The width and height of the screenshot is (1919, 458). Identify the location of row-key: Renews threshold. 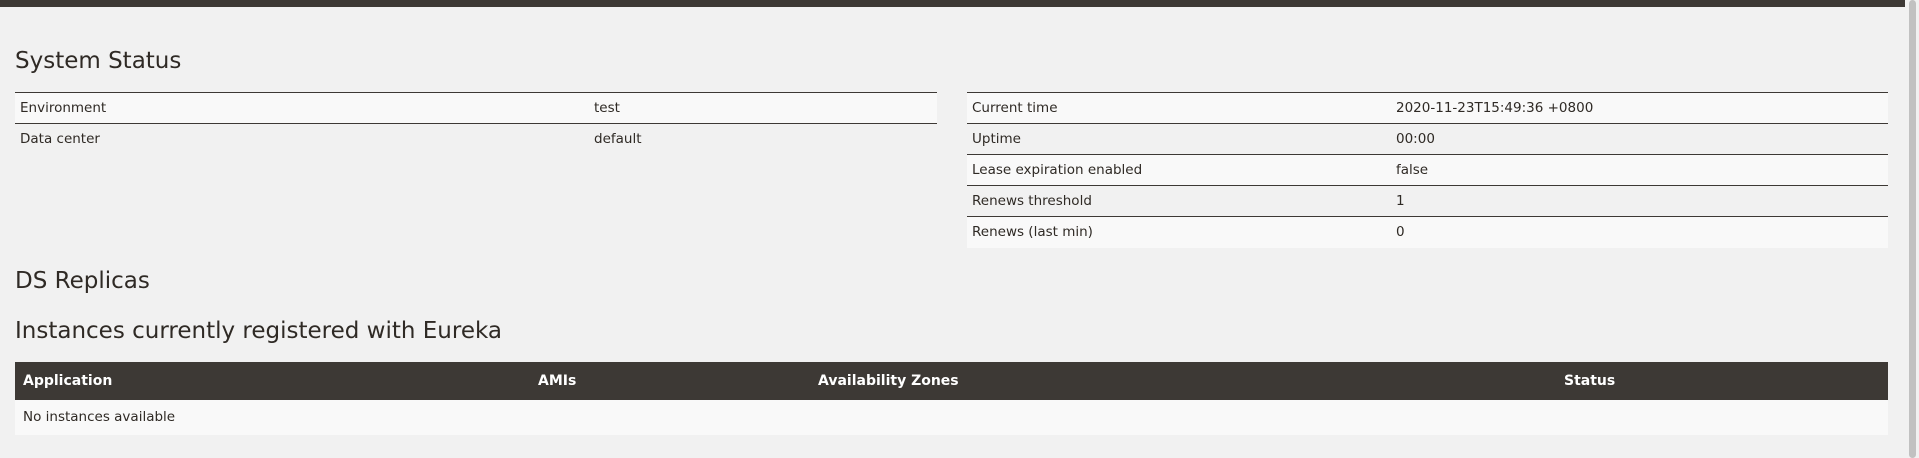
(1032, 201).